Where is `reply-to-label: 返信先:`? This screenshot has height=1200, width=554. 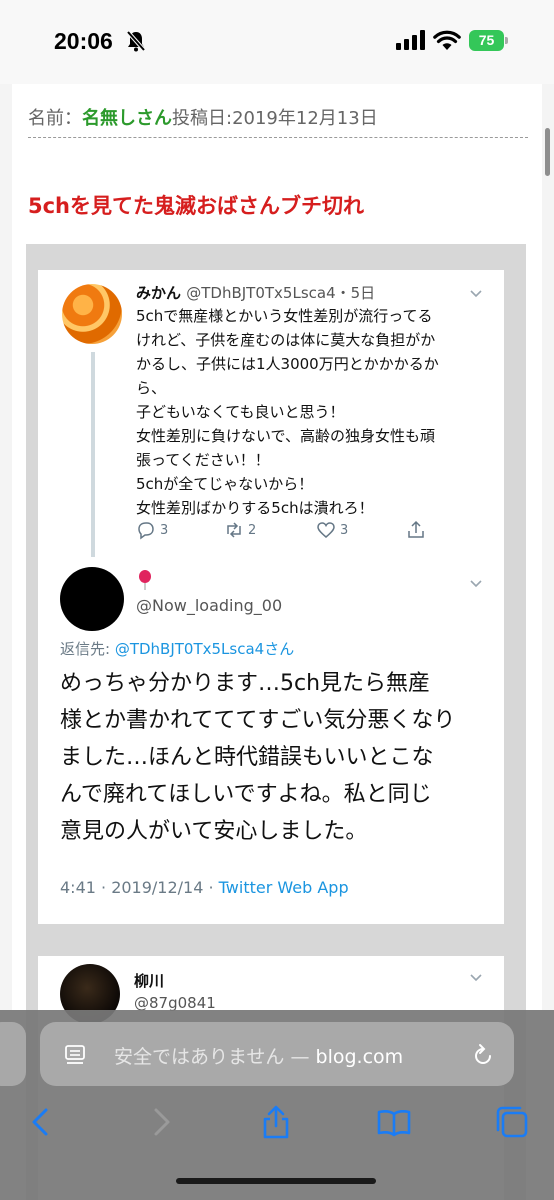
reply-to-label: 返信先: is located at coordinates (87, 649).